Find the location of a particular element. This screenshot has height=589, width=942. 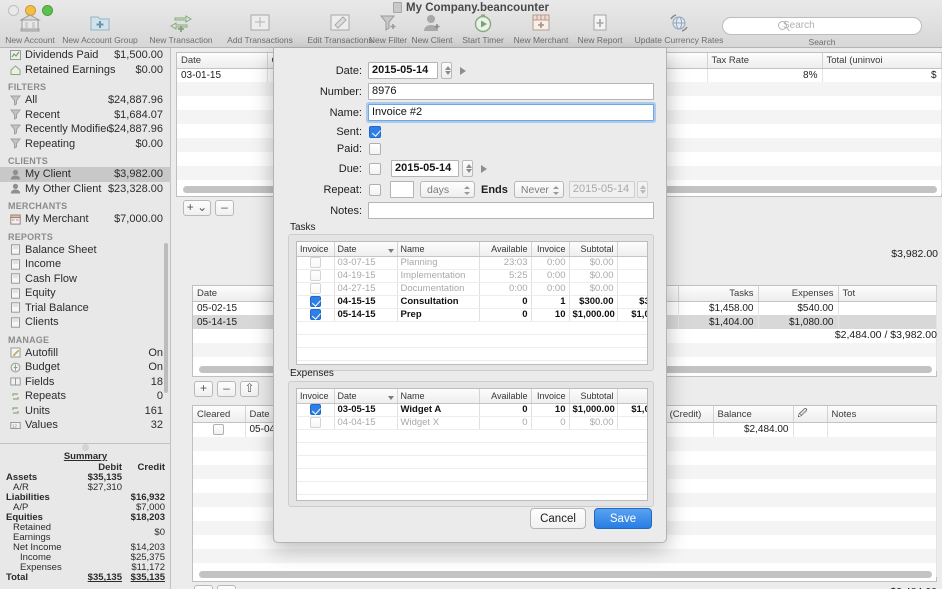

save-button: Save is located at coordinates (623, 518).